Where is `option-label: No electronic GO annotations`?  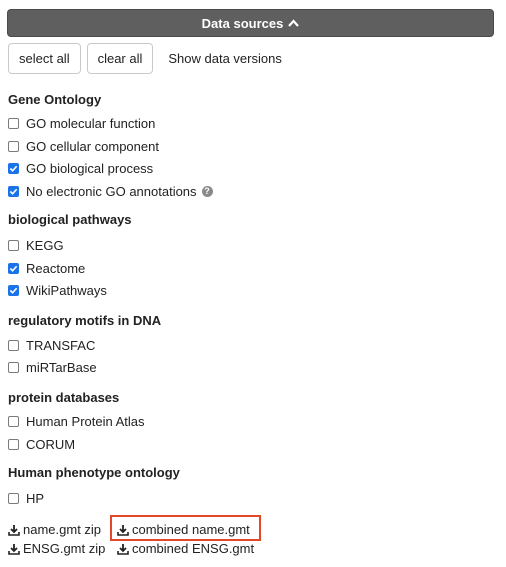 option-label: No electronic GO annotations is located at coordinates (111, 191).